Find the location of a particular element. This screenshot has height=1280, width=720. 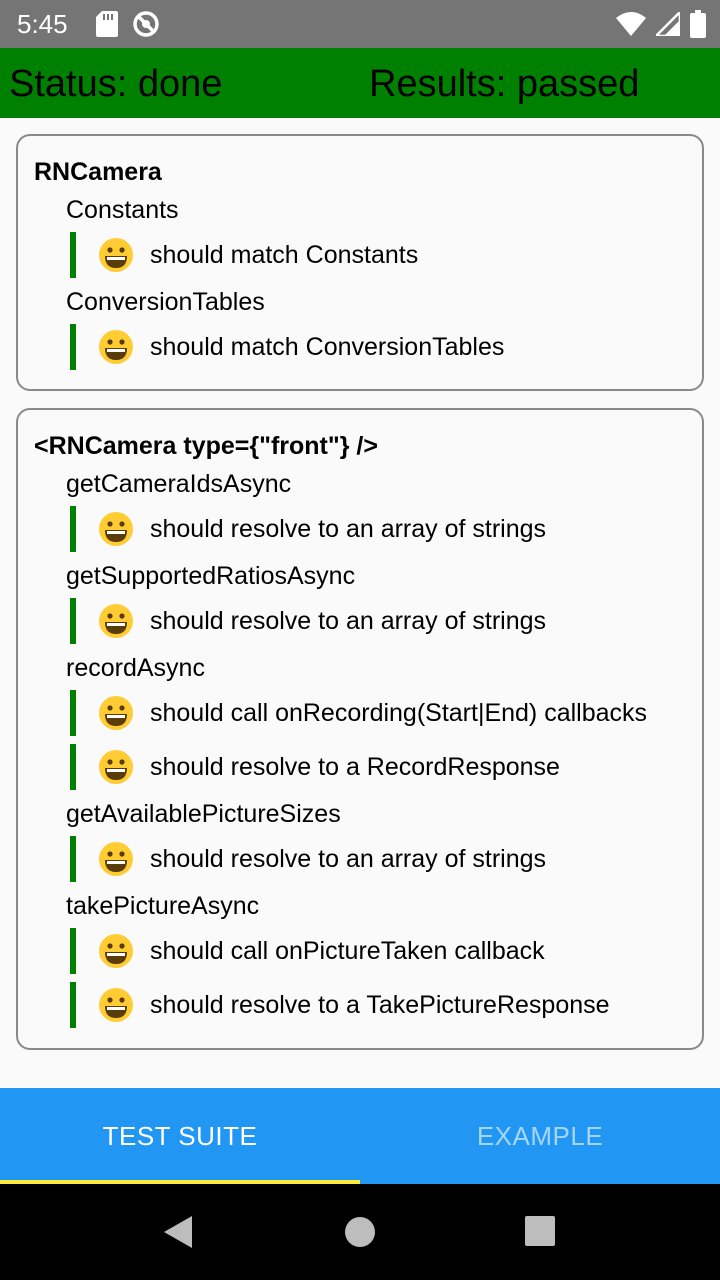

test-row: should resolve to a RecordResponse is located at coordinates (315, 767).